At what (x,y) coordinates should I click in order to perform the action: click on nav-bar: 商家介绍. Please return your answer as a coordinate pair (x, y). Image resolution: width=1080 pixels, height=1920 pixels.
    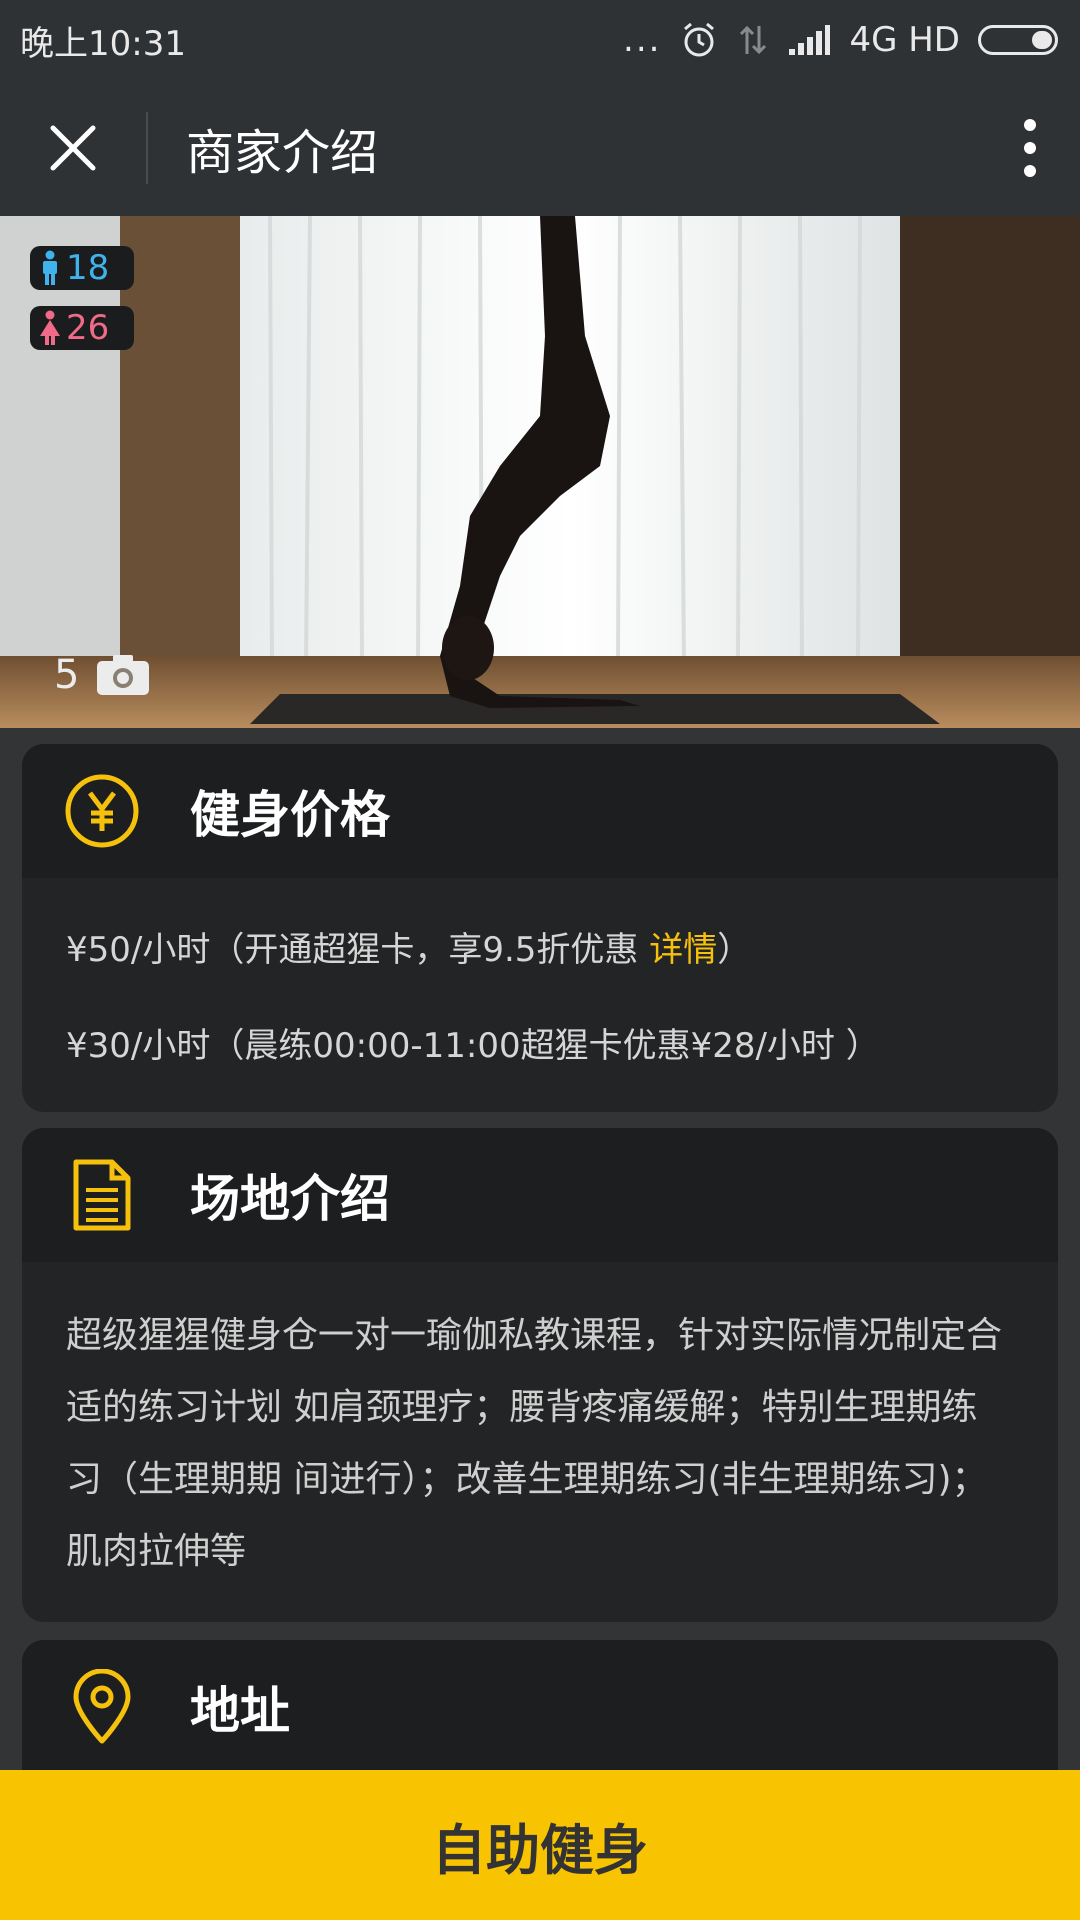
    Looking at the image, I should click on (540, 148).